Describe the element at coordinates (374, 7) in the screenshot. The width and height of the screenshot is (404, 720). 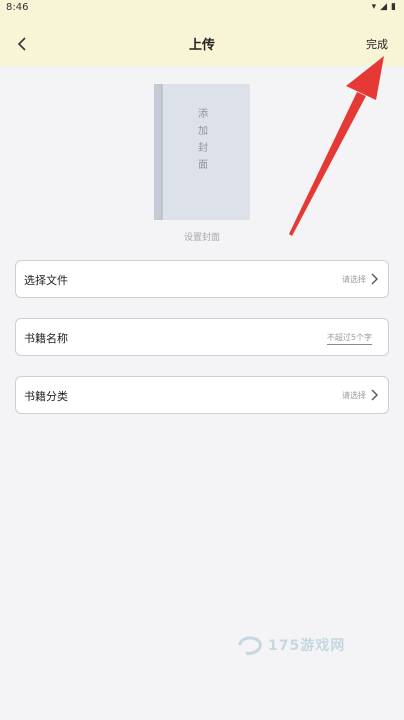
I see `wifi-icon: ▾` at that location.